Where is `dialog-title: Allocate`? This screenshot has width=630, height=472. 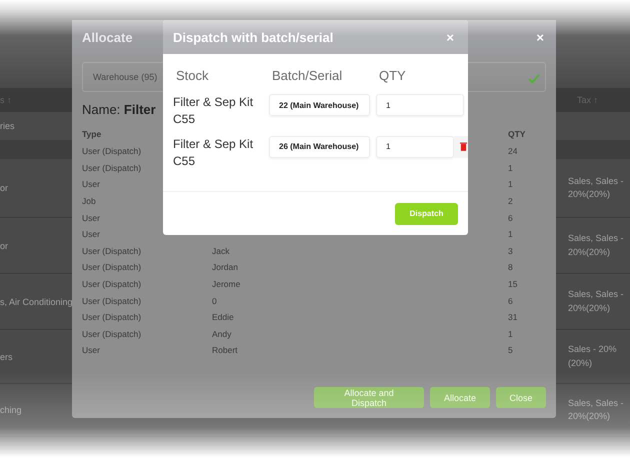
dialog-title: Allocate is located at coordinates (107, 37).